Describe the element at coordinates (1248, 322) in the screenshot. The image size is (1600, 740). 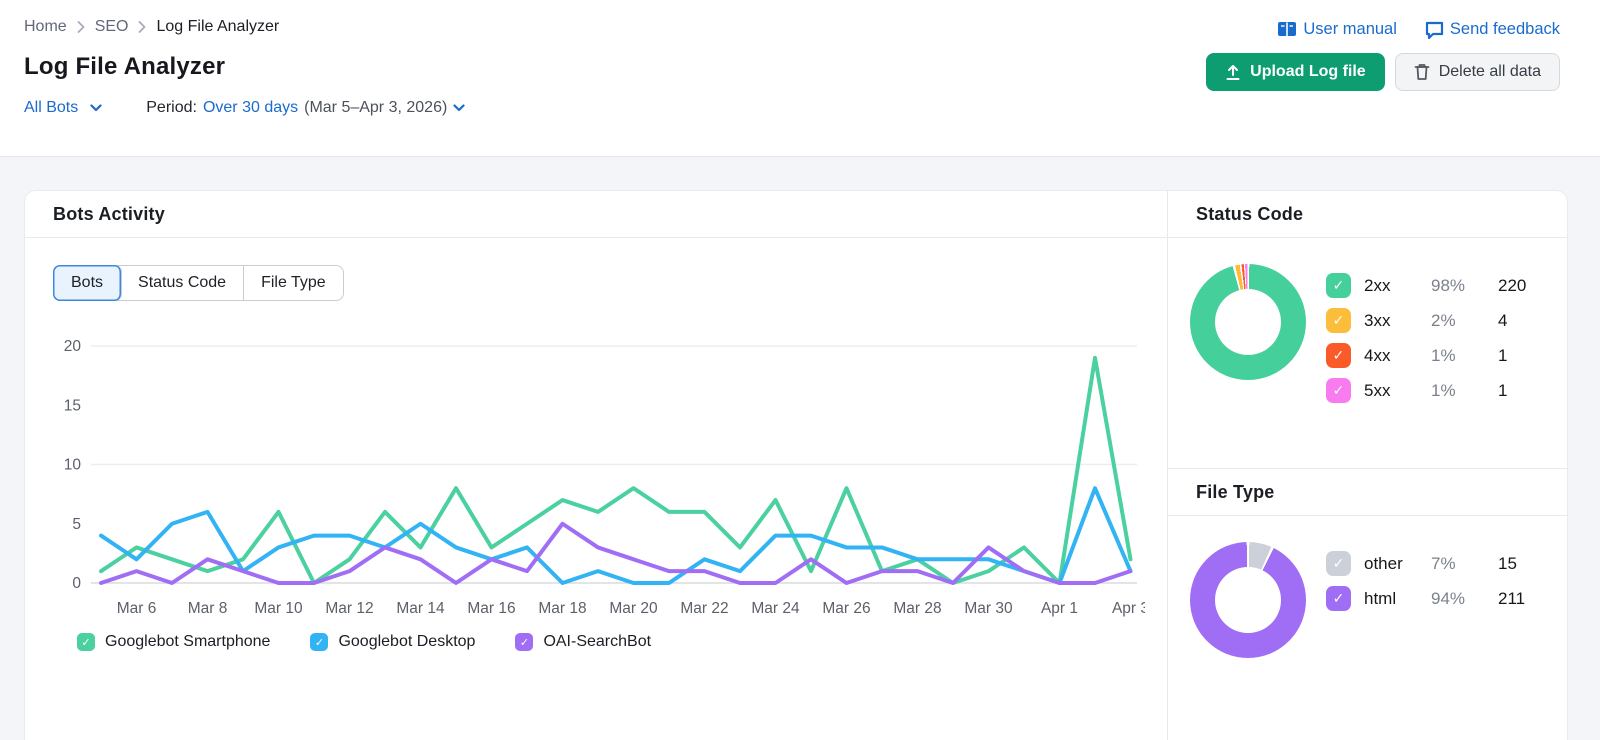
I see `status-code-donut-chart` at that location.